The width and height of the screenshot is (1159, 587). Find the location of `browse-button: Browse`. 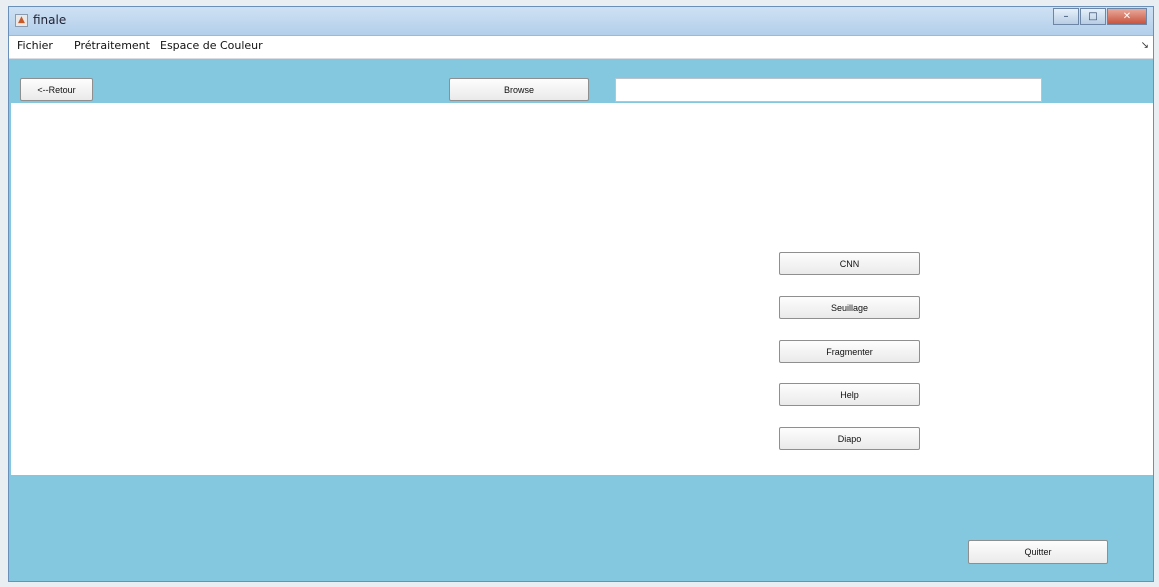

browse-button: Browse is located at coordinates (519, 89).